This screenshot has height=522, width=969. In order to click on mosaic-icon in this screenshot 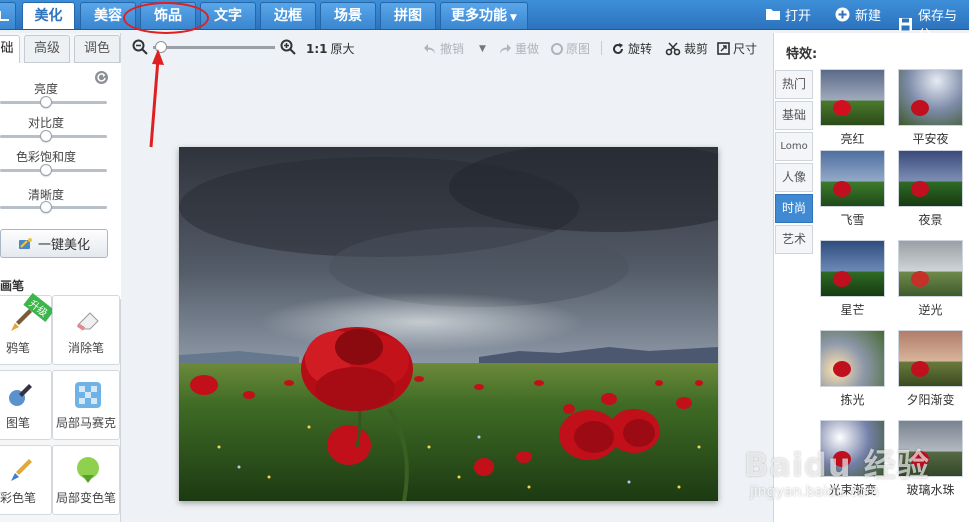, I will do `click(88, 395)`.